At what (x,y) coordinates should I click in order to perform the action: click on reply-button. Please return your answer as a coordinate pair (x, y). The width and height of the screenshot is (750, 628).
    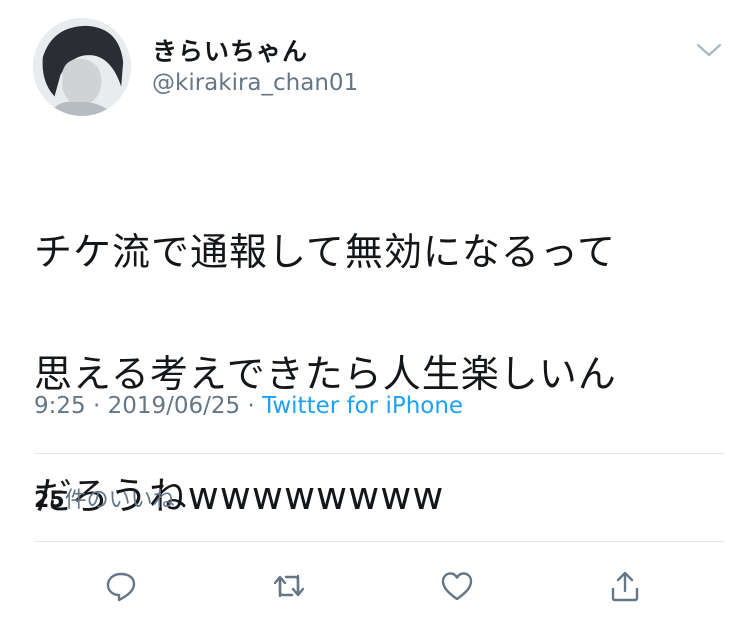
    Looking at the image, I should click on (121, 586).